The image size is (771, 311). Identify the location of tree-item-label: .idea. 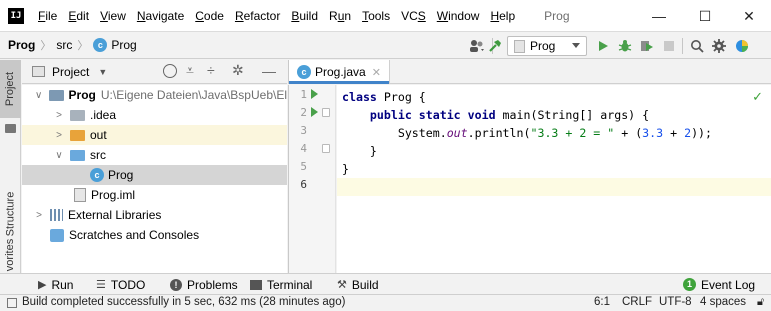
(103, 115).